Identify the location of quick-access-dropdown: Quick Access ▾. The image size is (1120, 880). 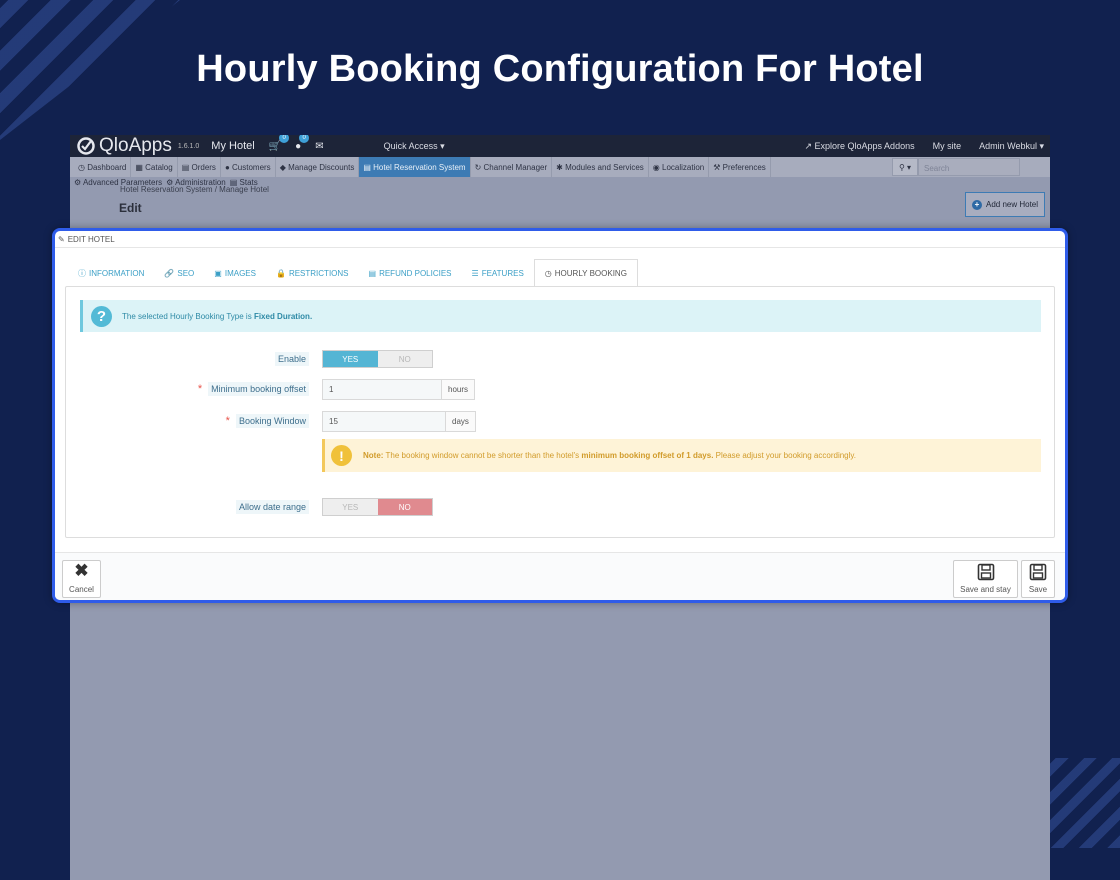
(414, 146).